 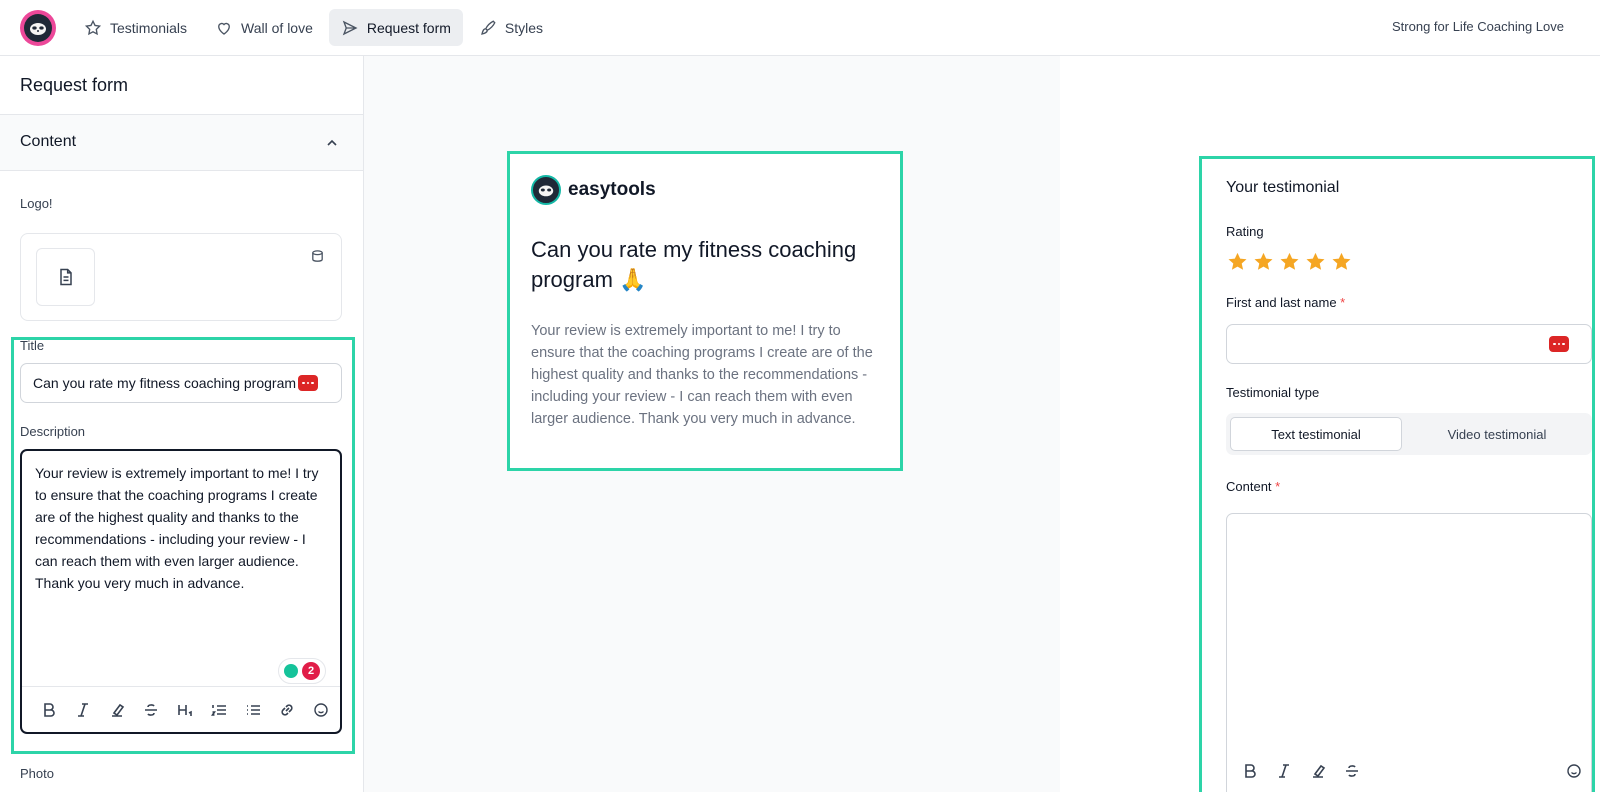 I want to click on brand-name: easytools, so click(x=612, y=189).